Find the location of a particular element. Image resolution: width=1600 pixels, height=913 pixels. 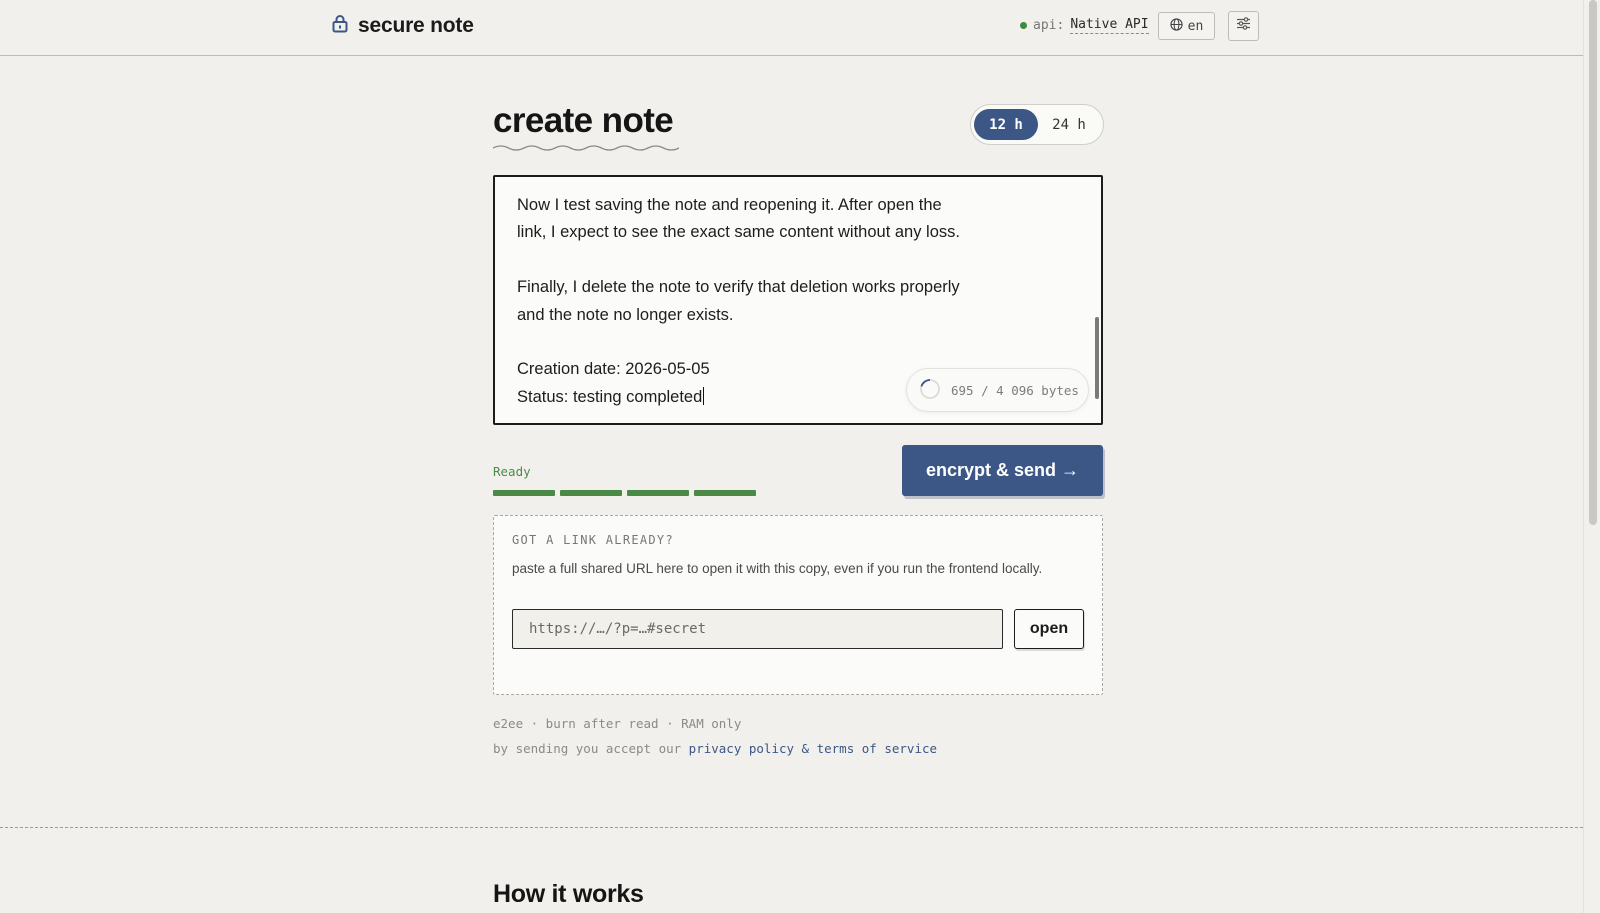

how-it-works-heading: How it works is located at coordinates (568, 894).